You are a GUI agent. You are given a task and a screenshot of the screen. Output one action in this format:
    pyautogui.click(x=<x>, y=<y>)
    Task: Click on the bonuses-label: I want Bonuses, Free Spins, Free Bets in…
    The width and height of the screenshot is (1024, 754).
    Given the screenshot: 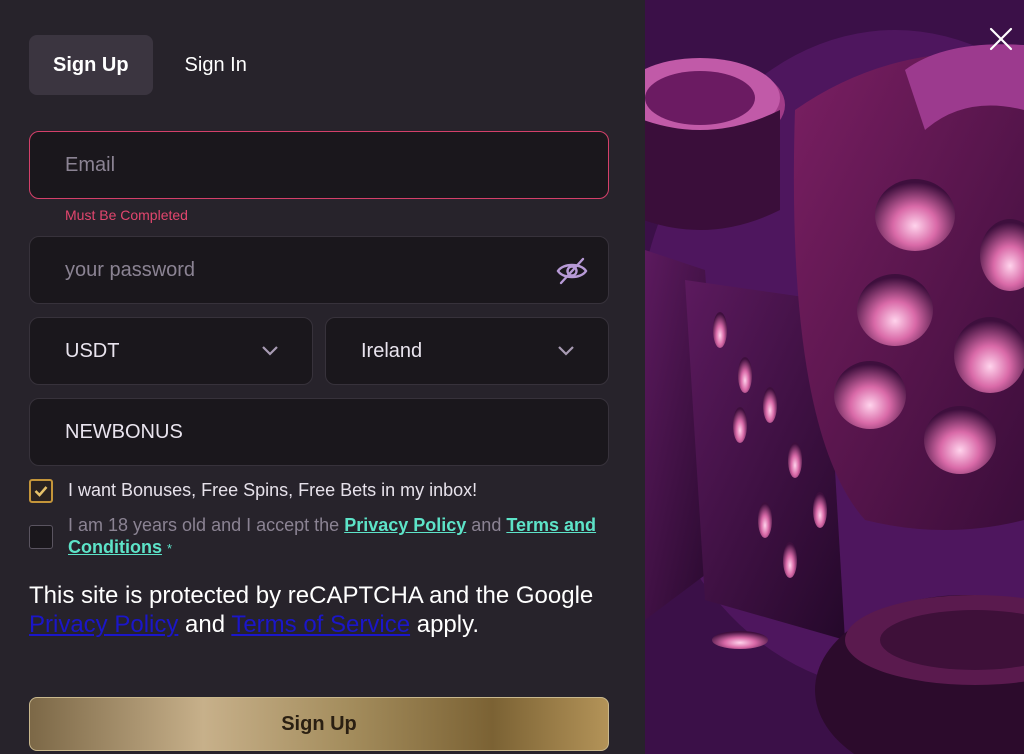 What is the action you would take?
    pyautogui.click(x=273, y=490)
    